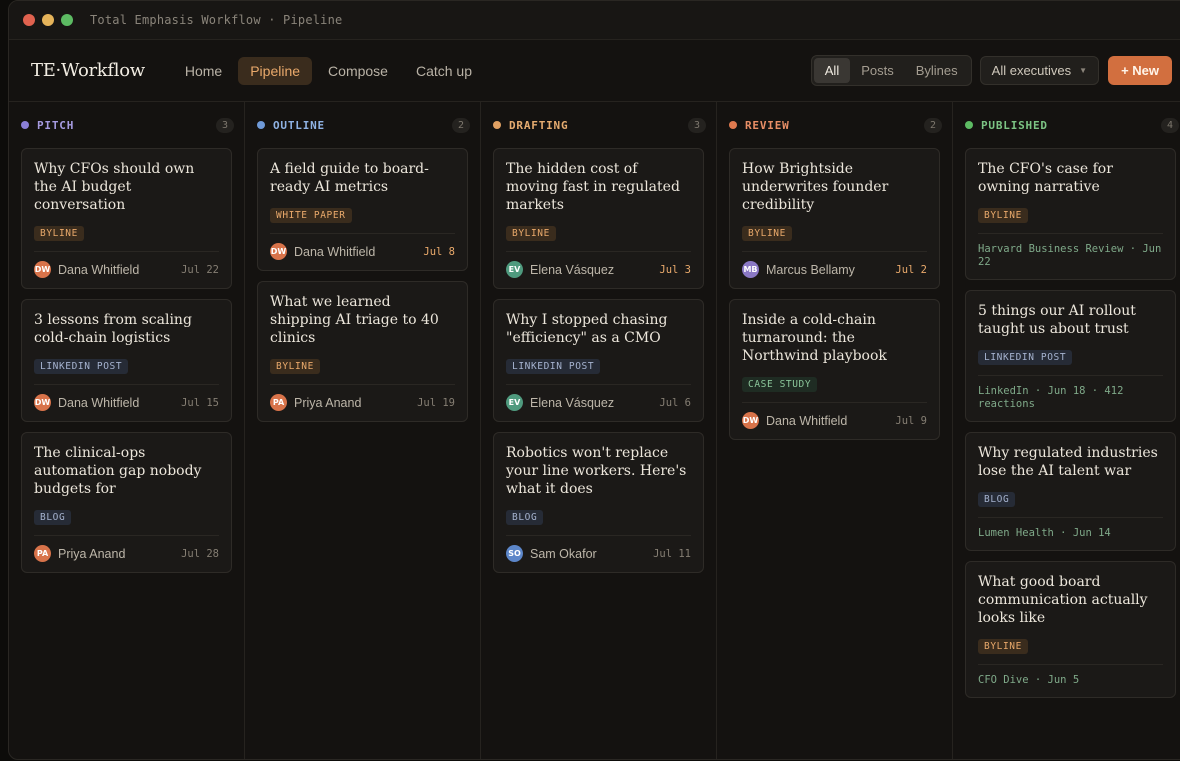  I want to click on title-bar: Total Emphasis Workflow · Pipeline, so click(594, 20).